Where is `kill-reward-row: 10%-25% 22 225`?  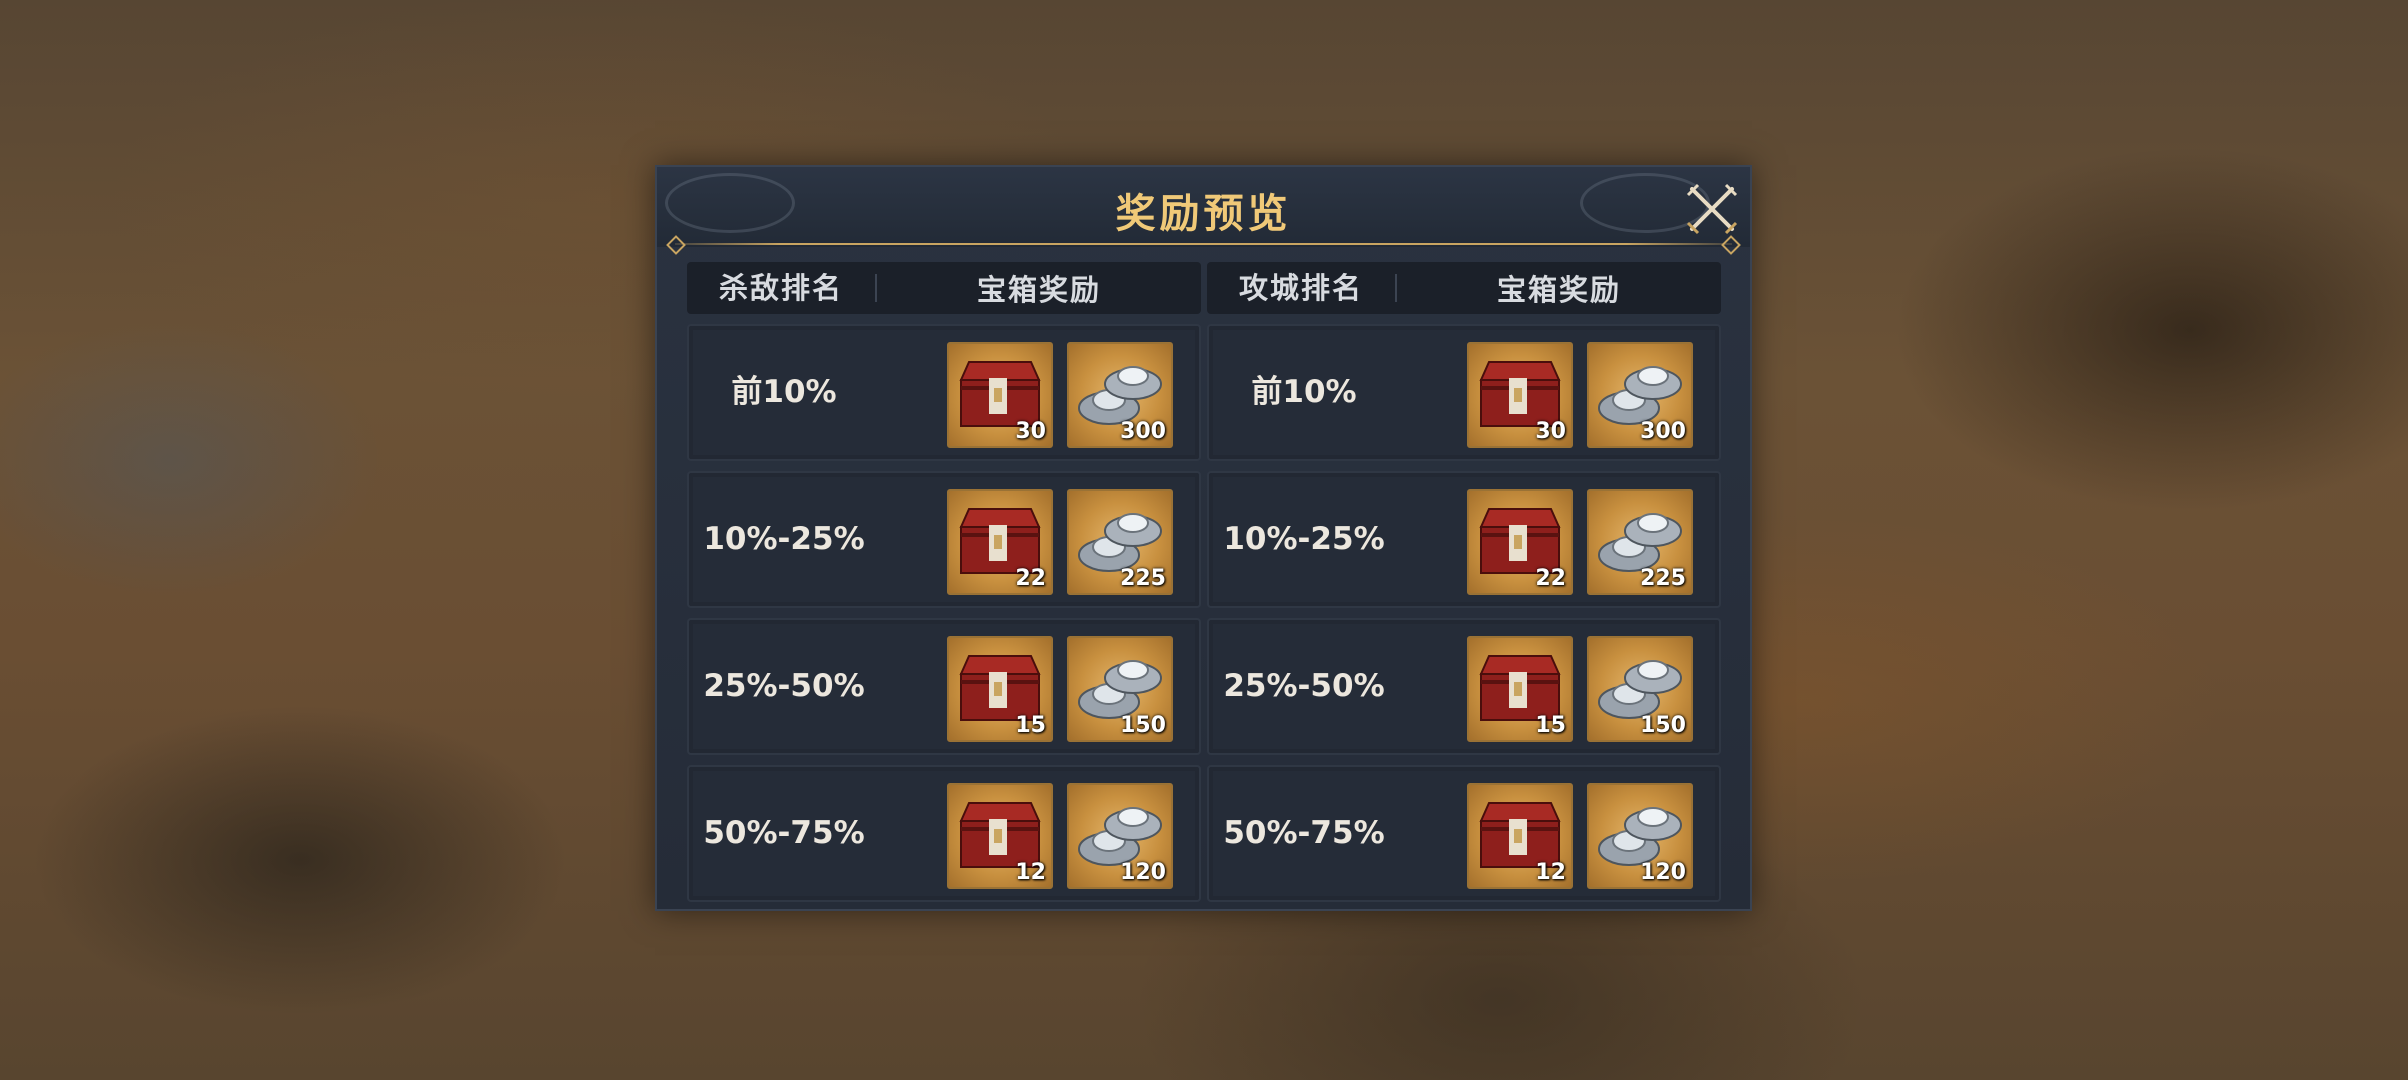 kill-reward-row: 10%-25% 22 225 is located at coordinates (944, 539).